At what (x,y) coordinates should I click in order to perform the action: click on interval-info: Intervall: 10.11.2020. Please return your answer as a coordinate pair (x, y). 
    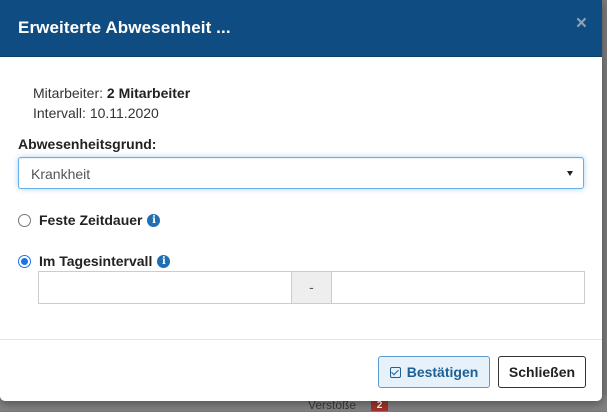
    Looking at the image, I should click on (96, 113).